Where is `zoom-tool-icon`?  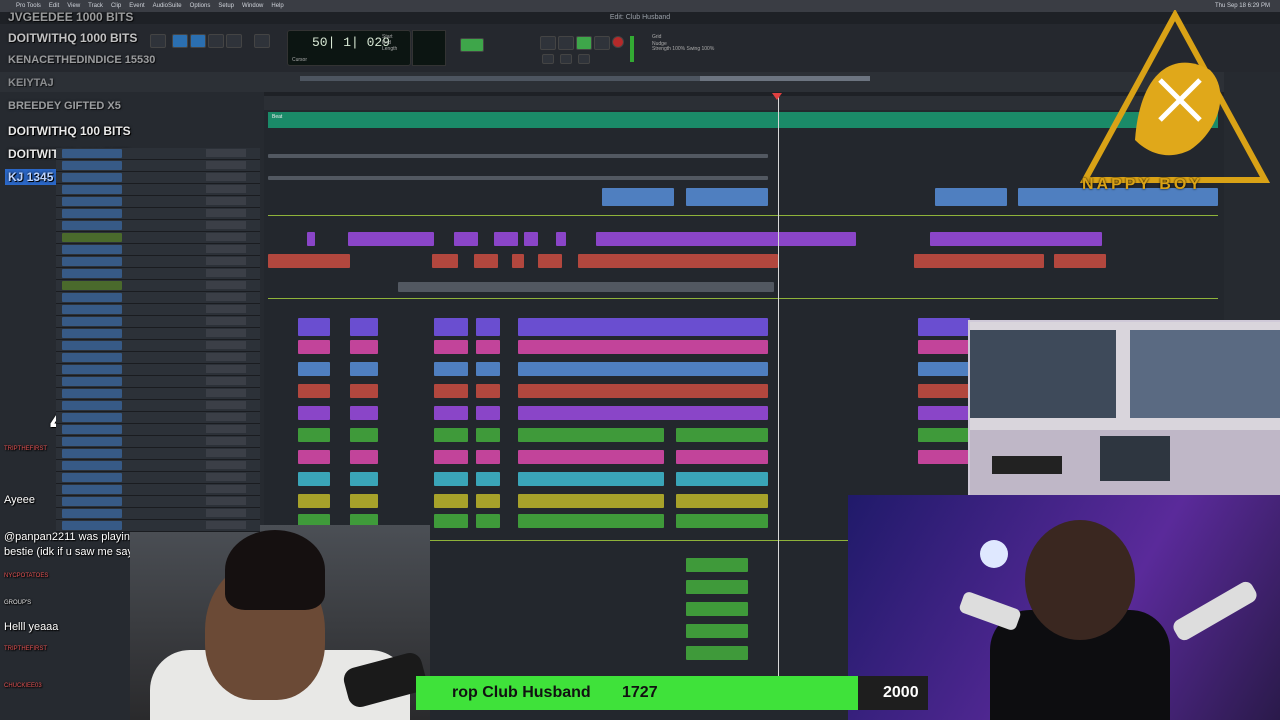 zoom-tool-icon is located at coordinates (158, 41).